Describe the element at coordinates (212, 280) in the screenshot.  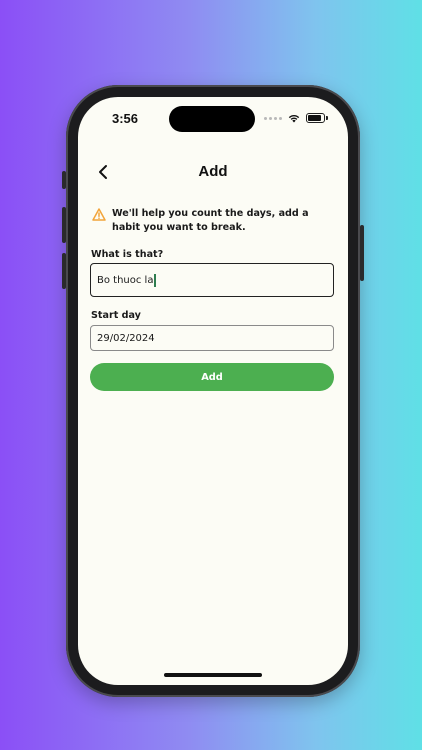
I see `habit-input: Bo thuoc la` at that location.